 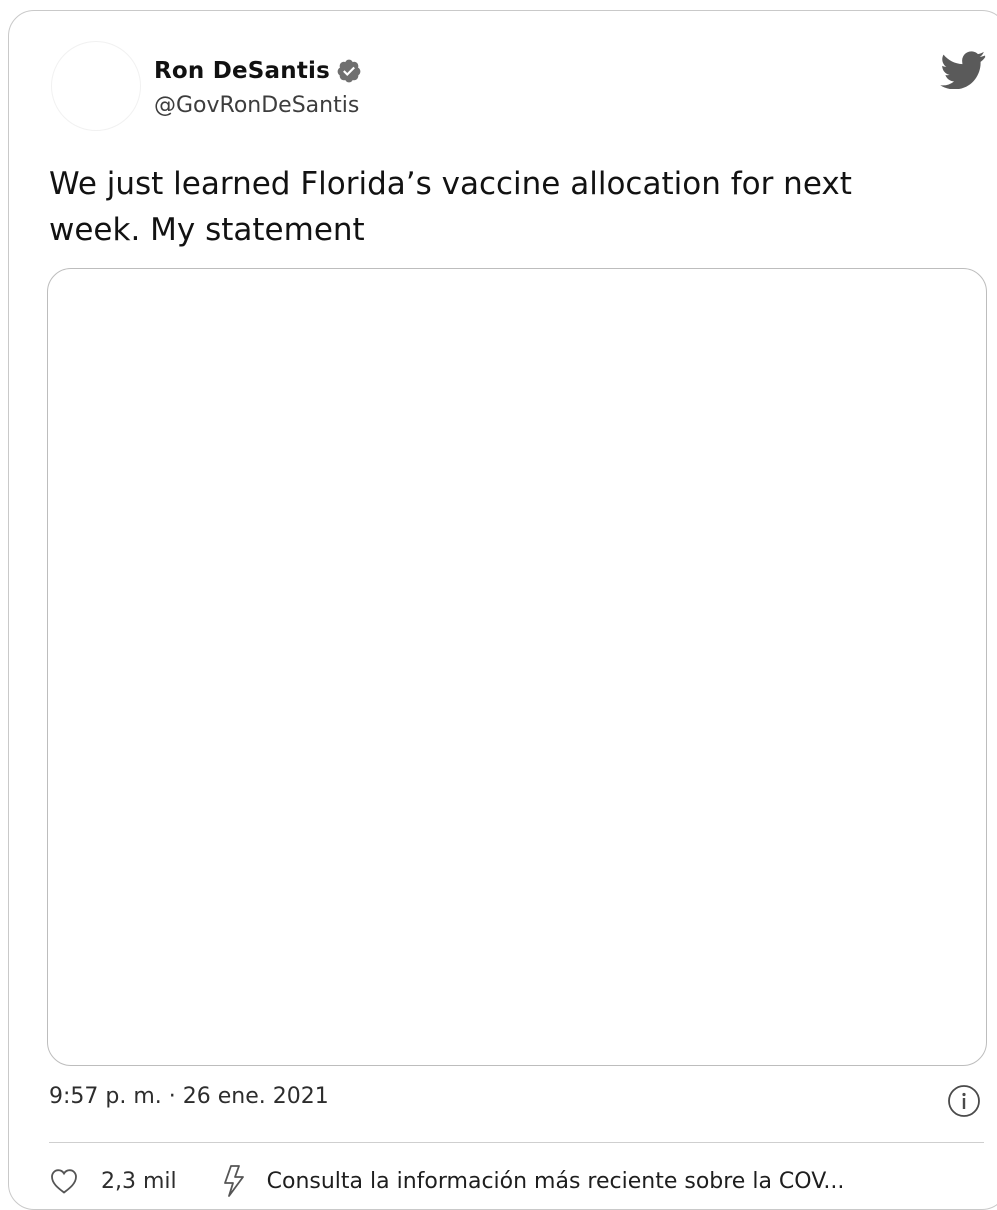 What do you see at coordinates (234, 1181) in the screenshot?
I see `lightning-icon` at bounding box center [234, 1181].